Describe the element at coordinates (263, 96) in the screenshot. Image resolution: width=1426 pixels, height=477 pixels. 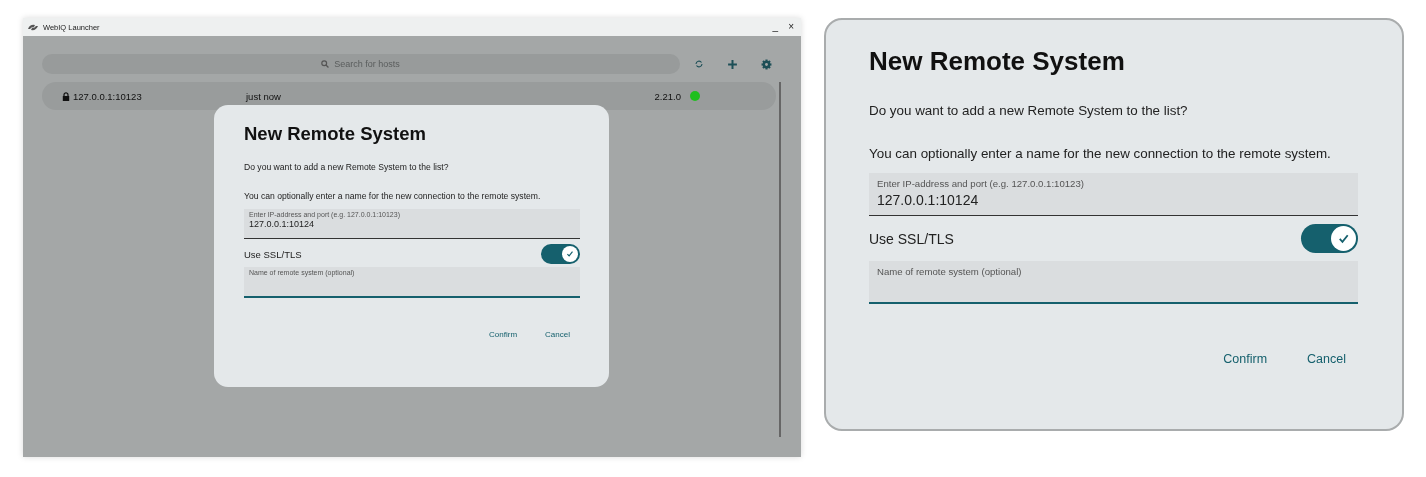
I see `host-last-seen: just now` at that location.